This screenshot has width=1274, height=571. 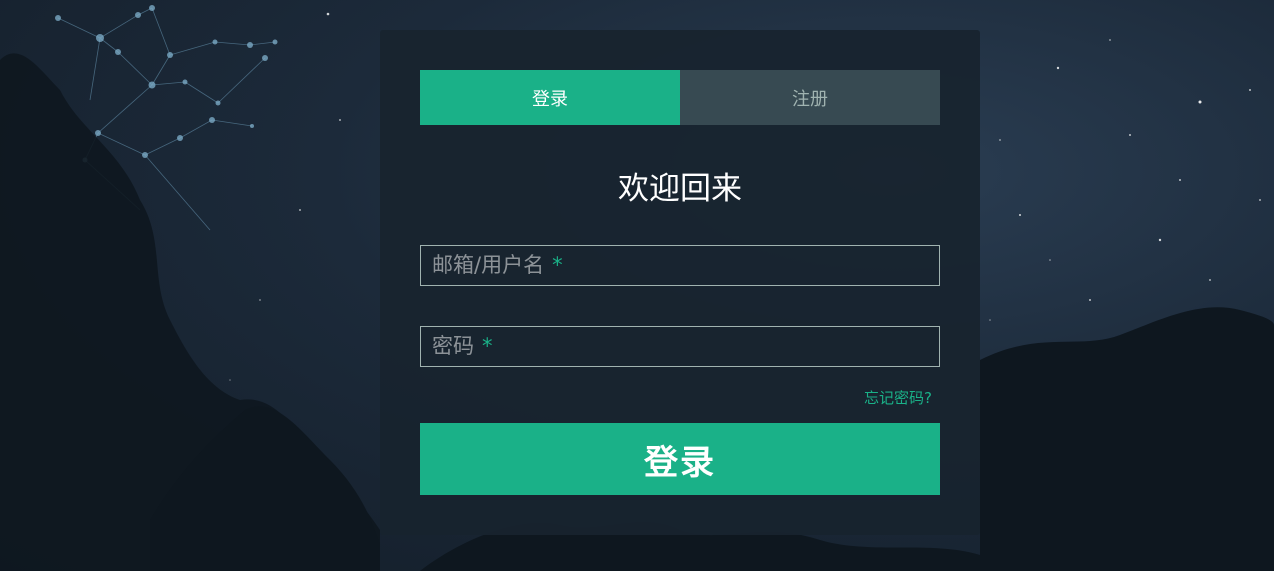 I want to click on username-field: 邮箱/用户名 *, so click(x=680, y=265).